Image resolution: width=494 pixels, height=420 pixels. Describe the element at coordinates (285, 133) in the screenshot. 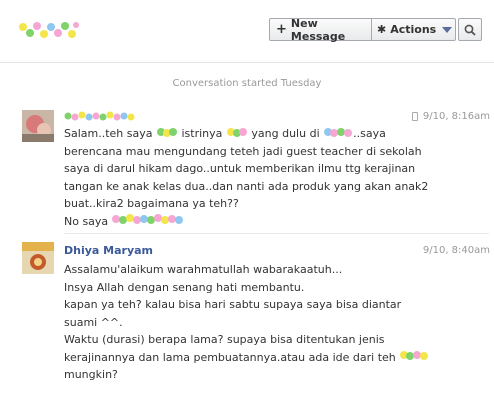

I see `message-text: yang dulu di` at that location.